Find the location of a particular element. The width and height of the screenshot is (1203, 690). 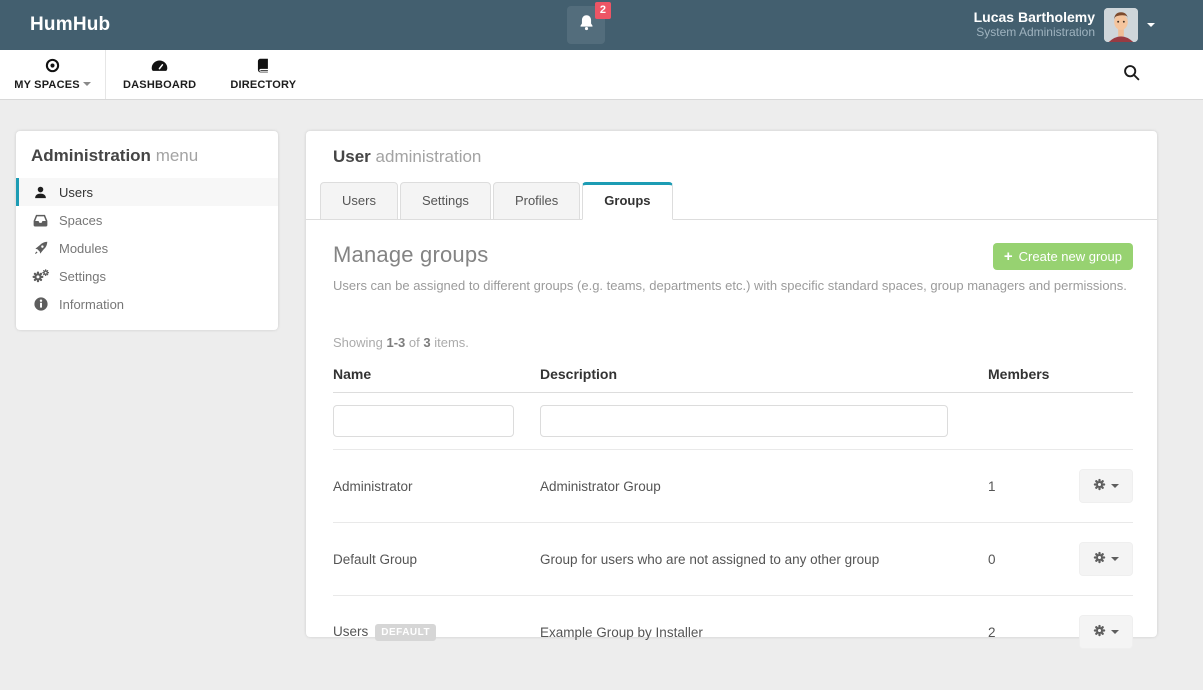

summary-range: 1-3 is located at coordinates (396, 342).